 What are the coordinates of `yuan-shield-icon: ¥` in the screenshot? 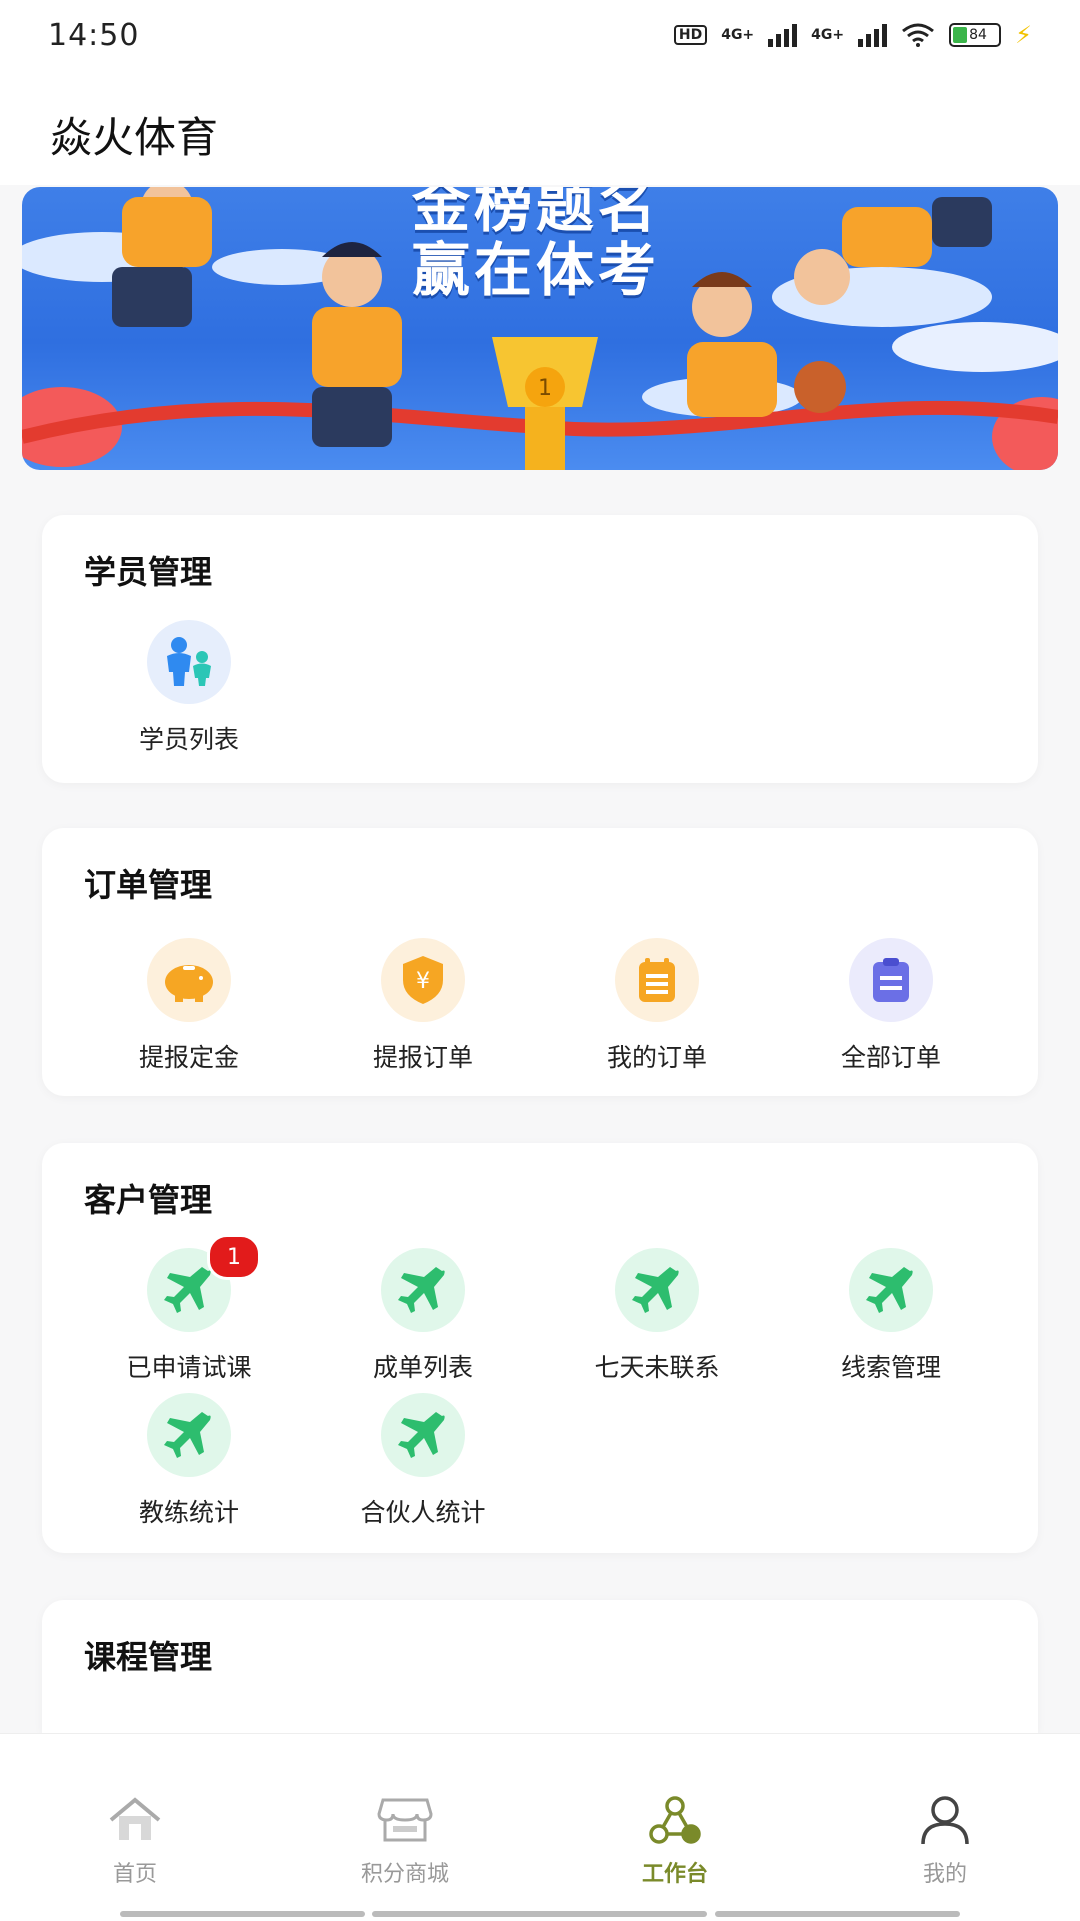 It's located at (423, 980).